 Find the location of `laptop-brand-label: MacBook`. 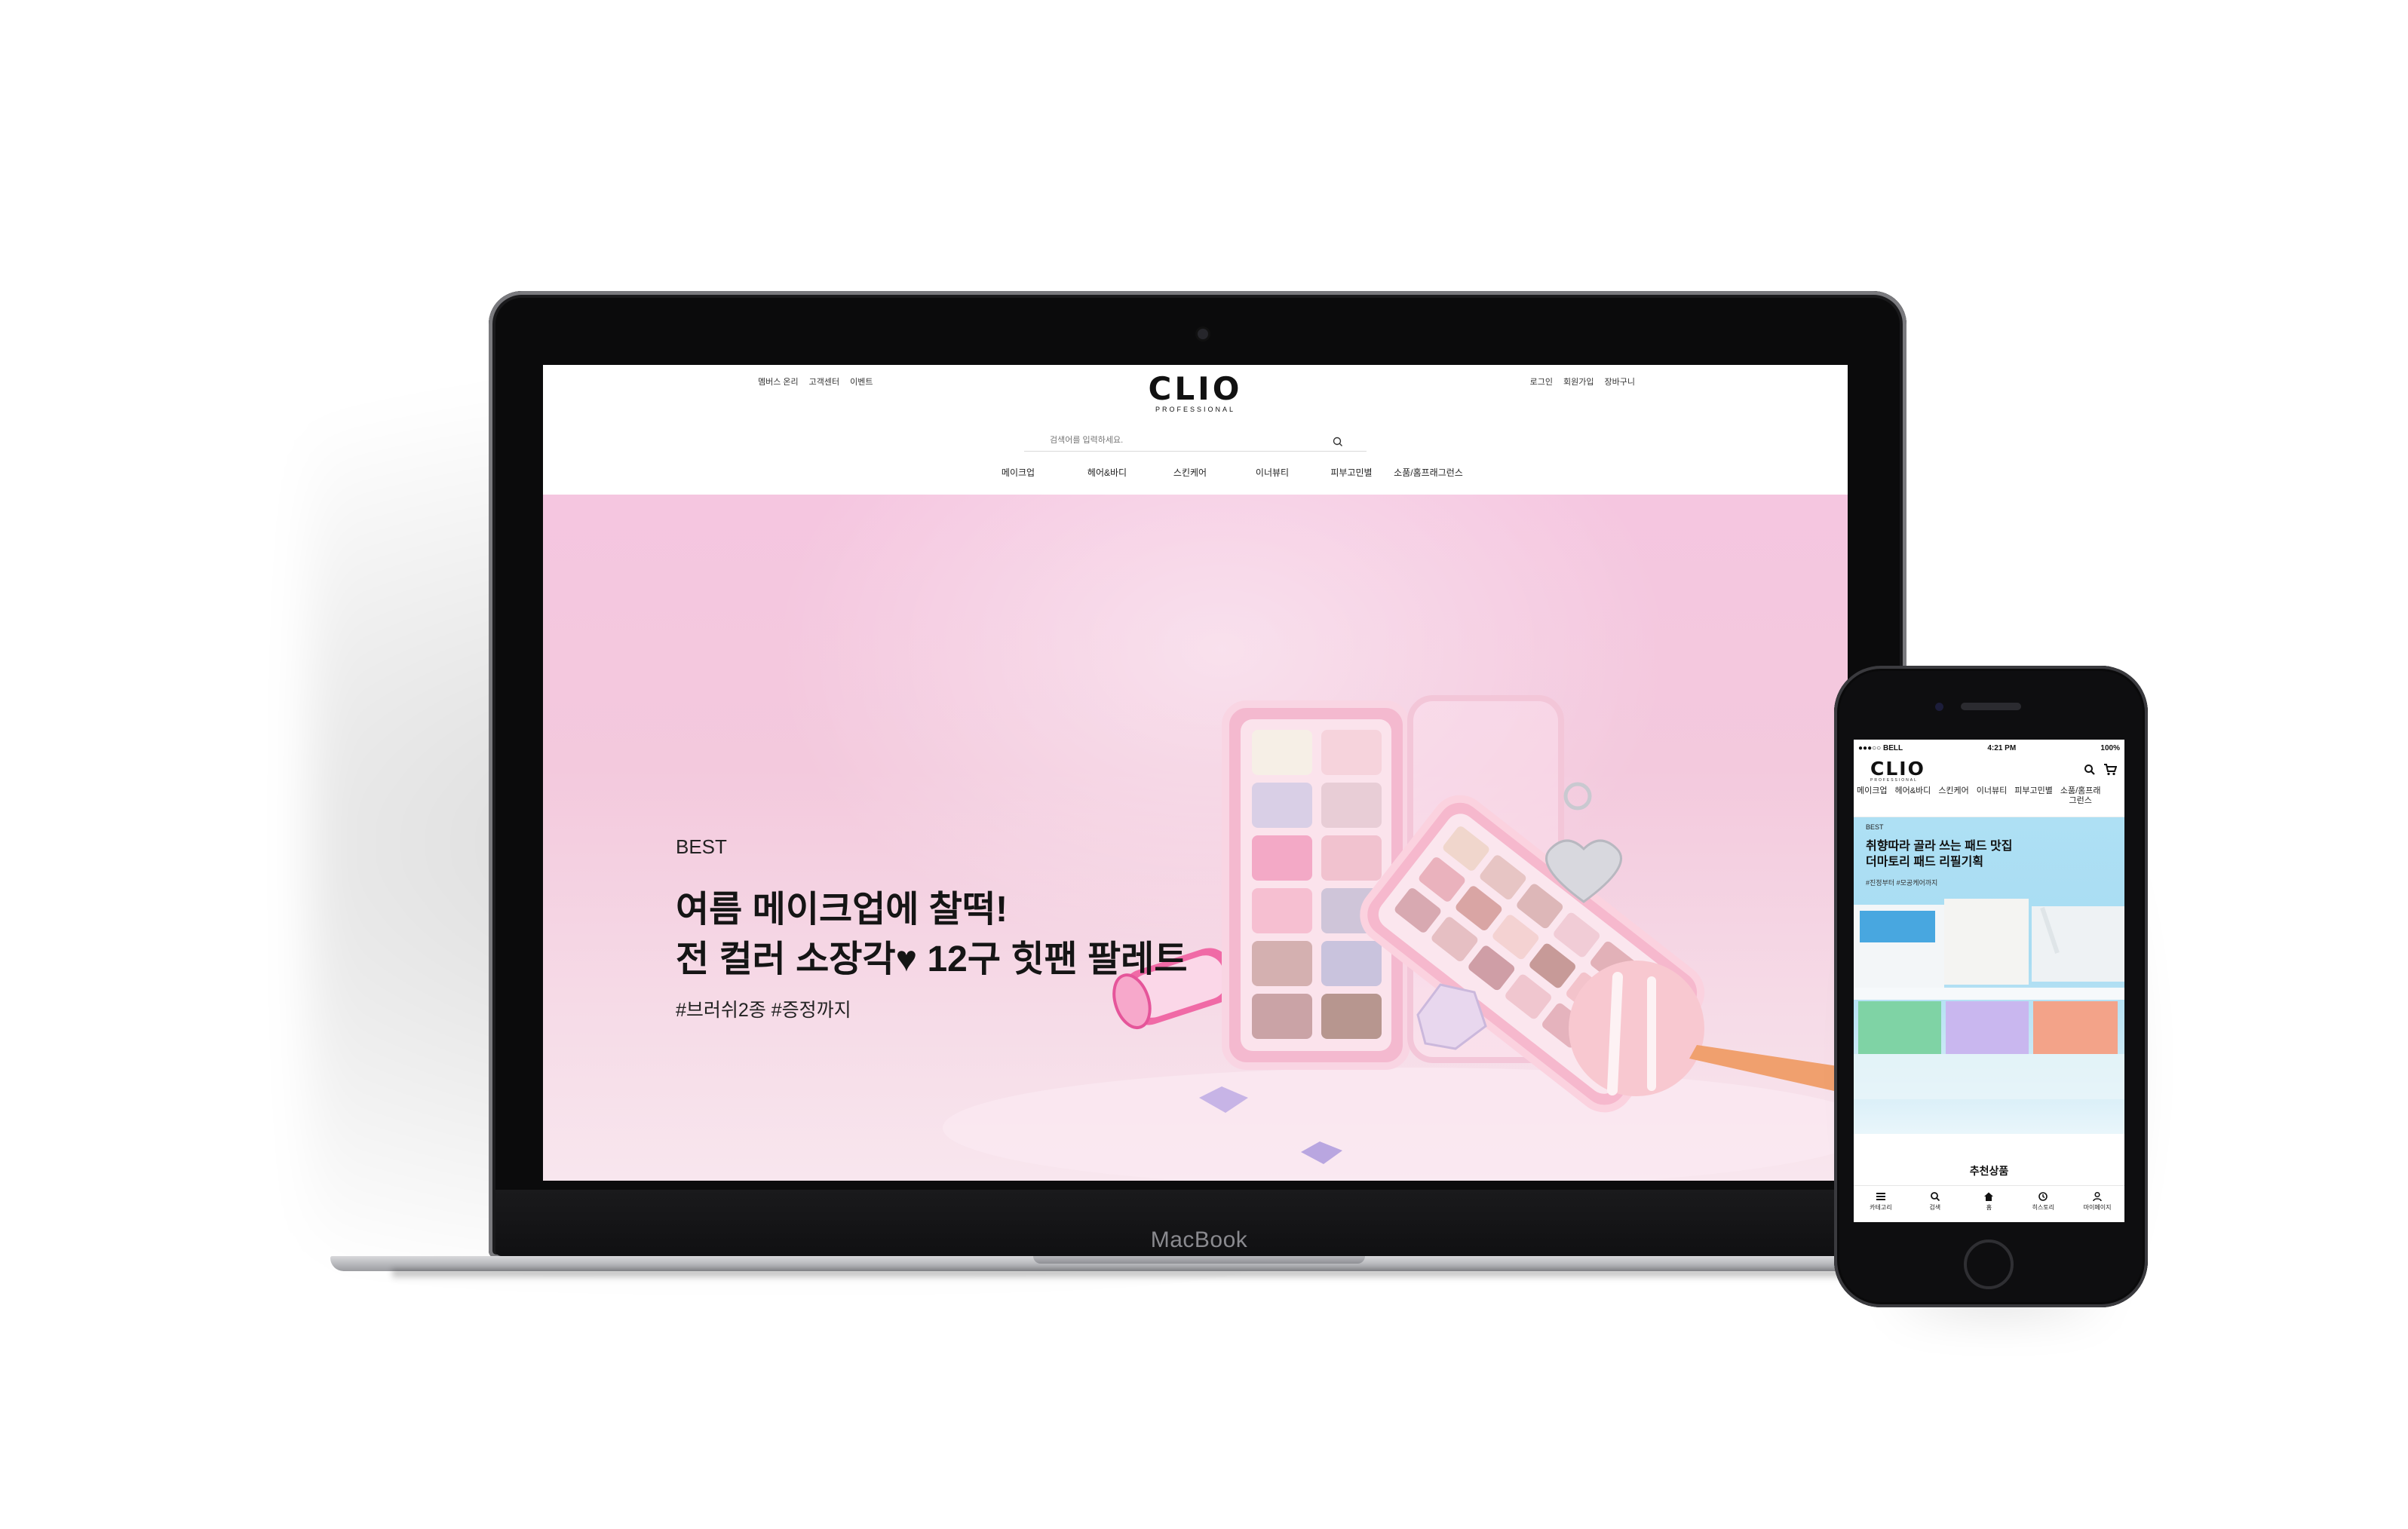

laptop-brand-label: MacBook is located at coordinates (1199, 1239).